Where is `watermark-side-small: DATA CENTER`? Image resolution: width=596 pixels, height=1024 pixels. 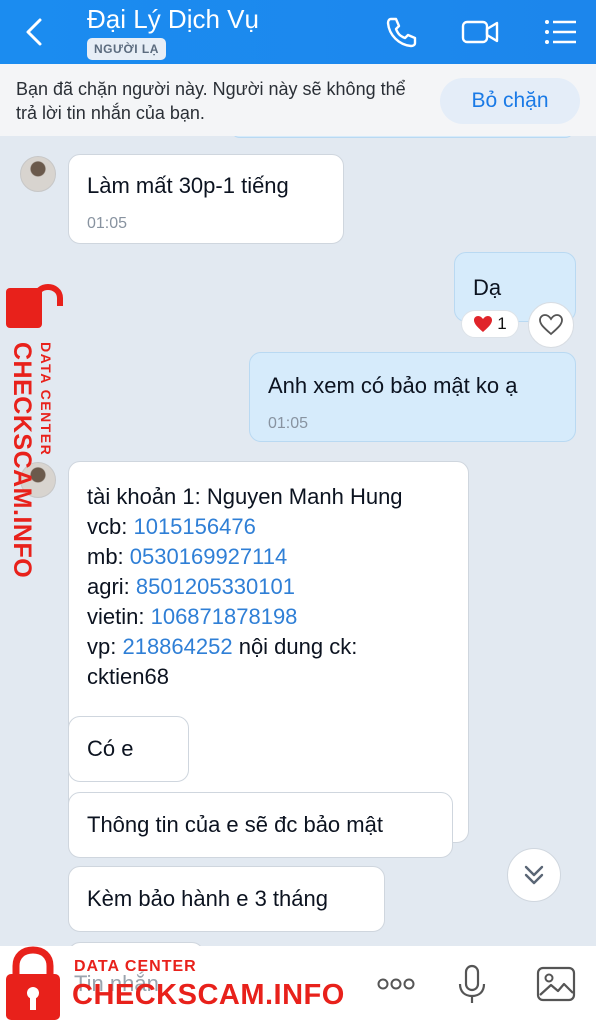
watermark-side-small: DATA CENTER is located at coordinates (46, 399).